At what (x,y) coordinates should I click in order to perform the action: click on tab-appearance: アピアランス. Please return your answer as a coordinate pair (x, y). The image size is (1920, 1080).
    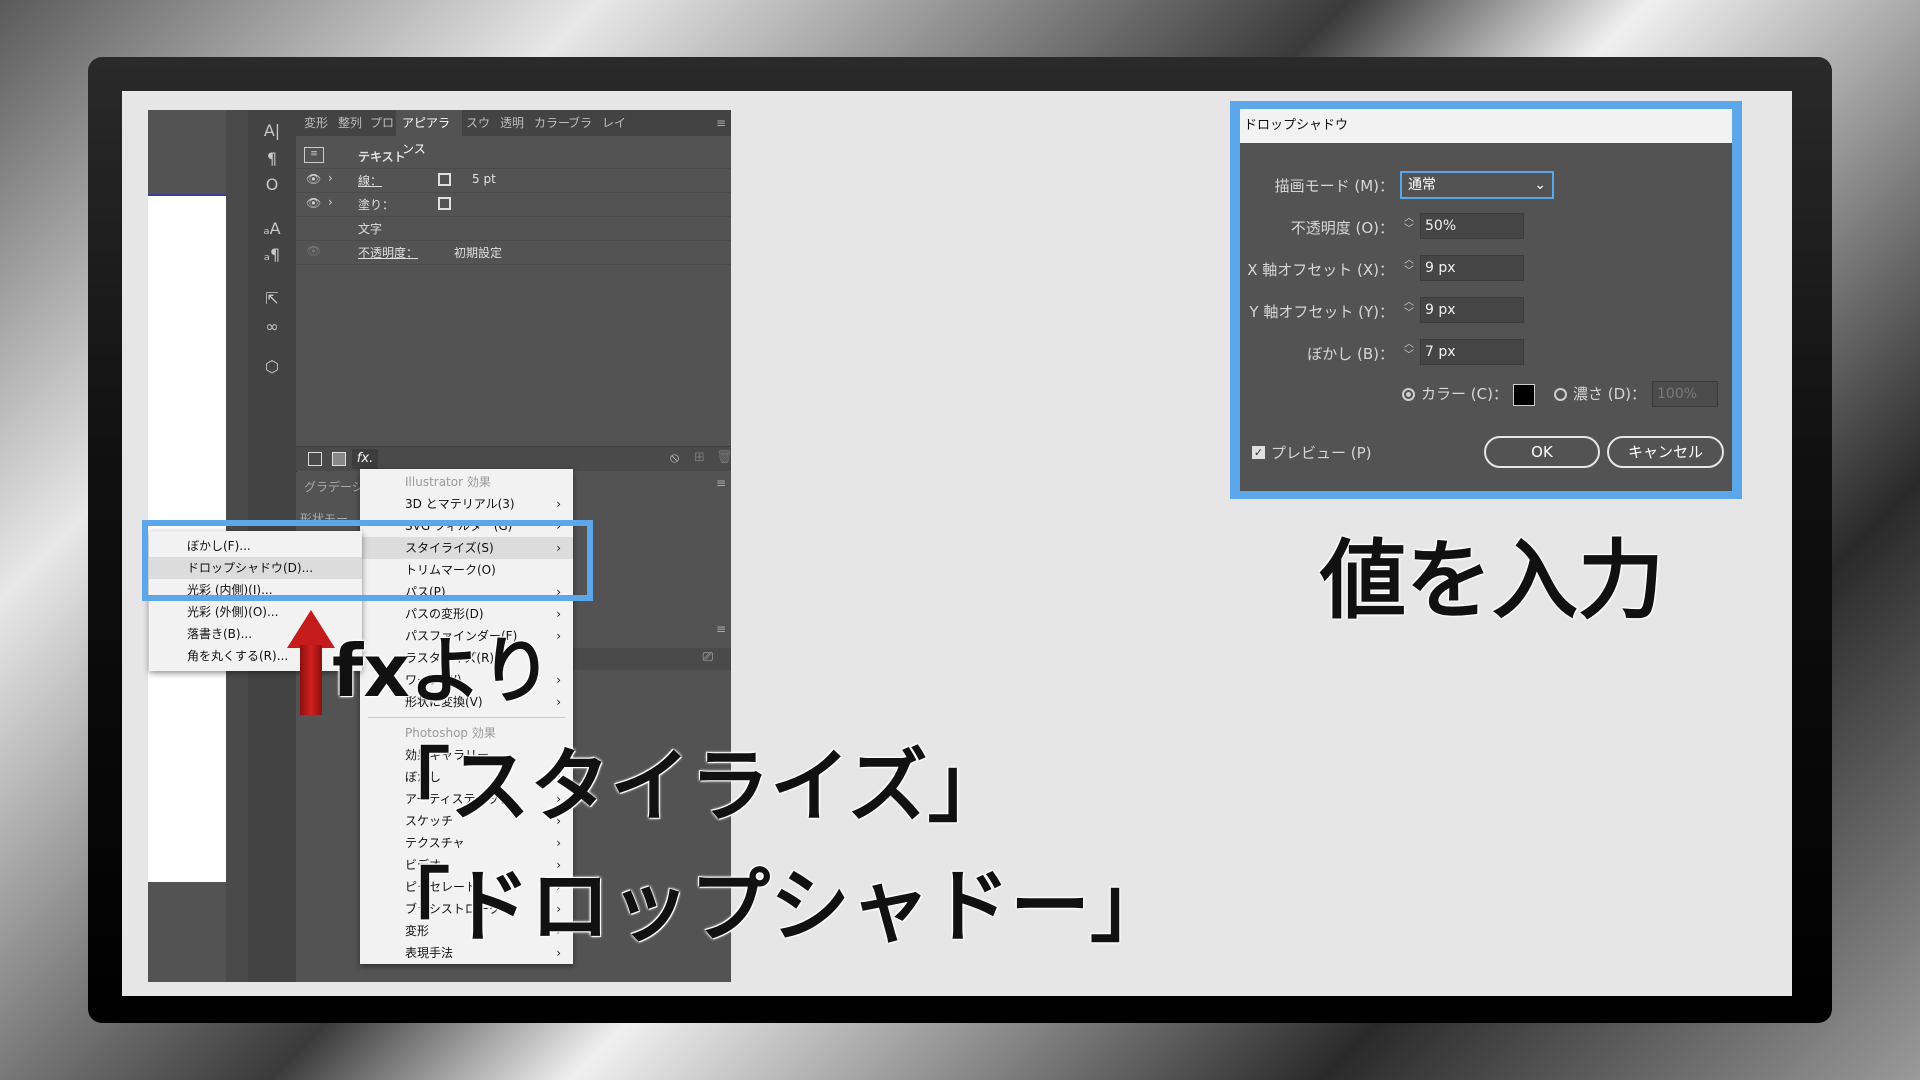
    Looking at the image, I should click on (429, 133).